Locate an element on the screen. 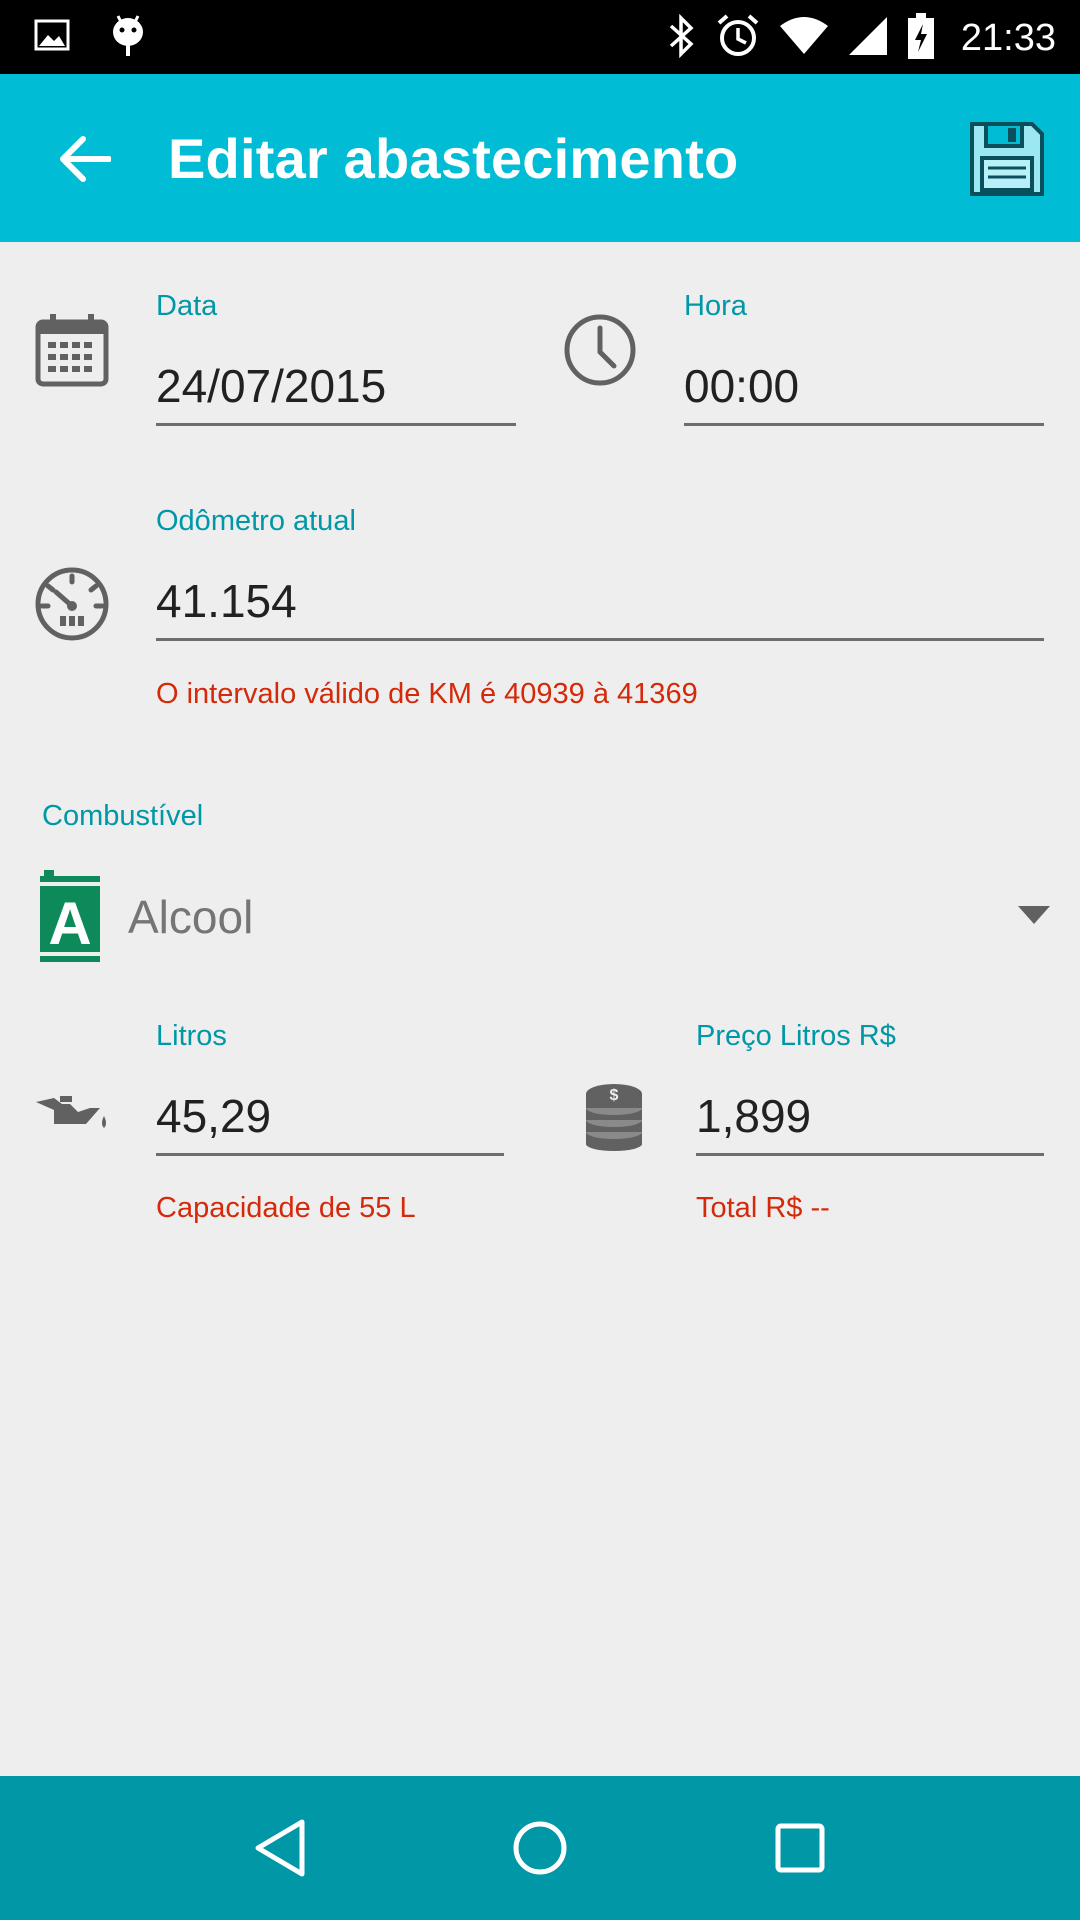 This screenshot has height=1920, width=1080. odometer-input is located at coordinates (600, 607).